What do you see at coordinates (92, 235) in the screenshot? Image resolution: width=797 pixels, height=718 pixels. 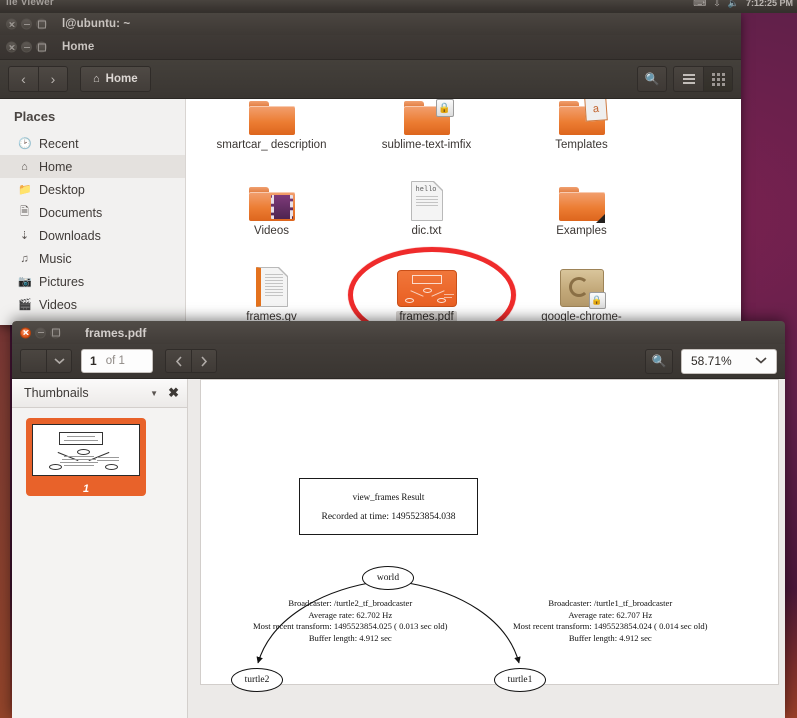 I see `sidebar-item-downloads: ⇣ Downloads` at bounding box center [92, 235].